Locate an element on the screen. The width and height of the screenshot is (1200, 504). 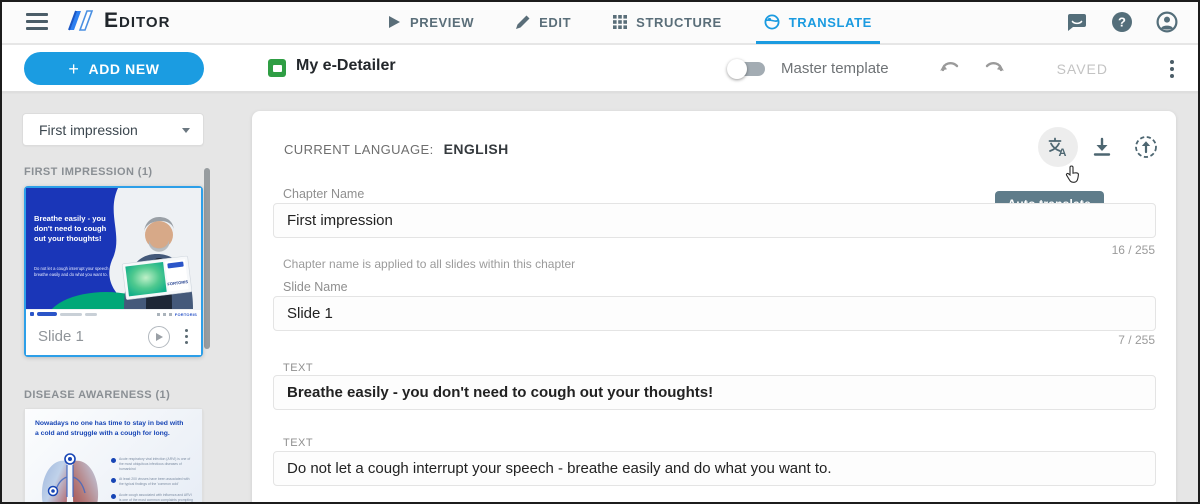
slide-name-counter: 7 / 255 is located at coordinates (1136, 340).